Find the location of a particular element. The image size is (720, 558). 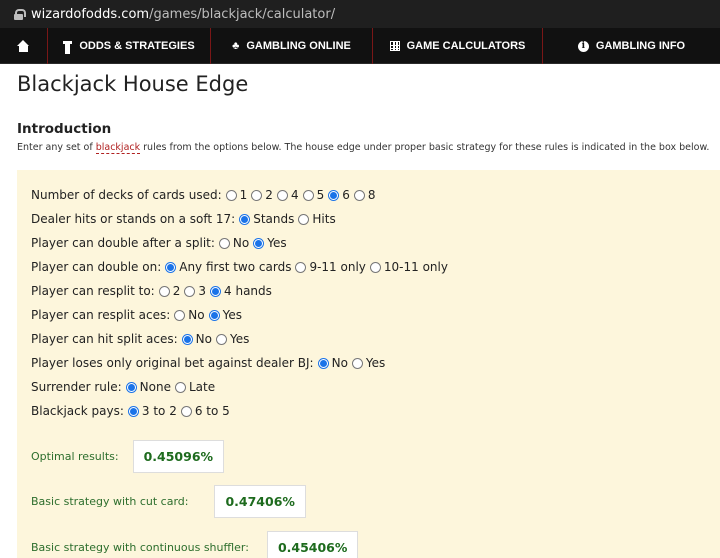

radio-label: 4 is located at coordinates (294, 195).